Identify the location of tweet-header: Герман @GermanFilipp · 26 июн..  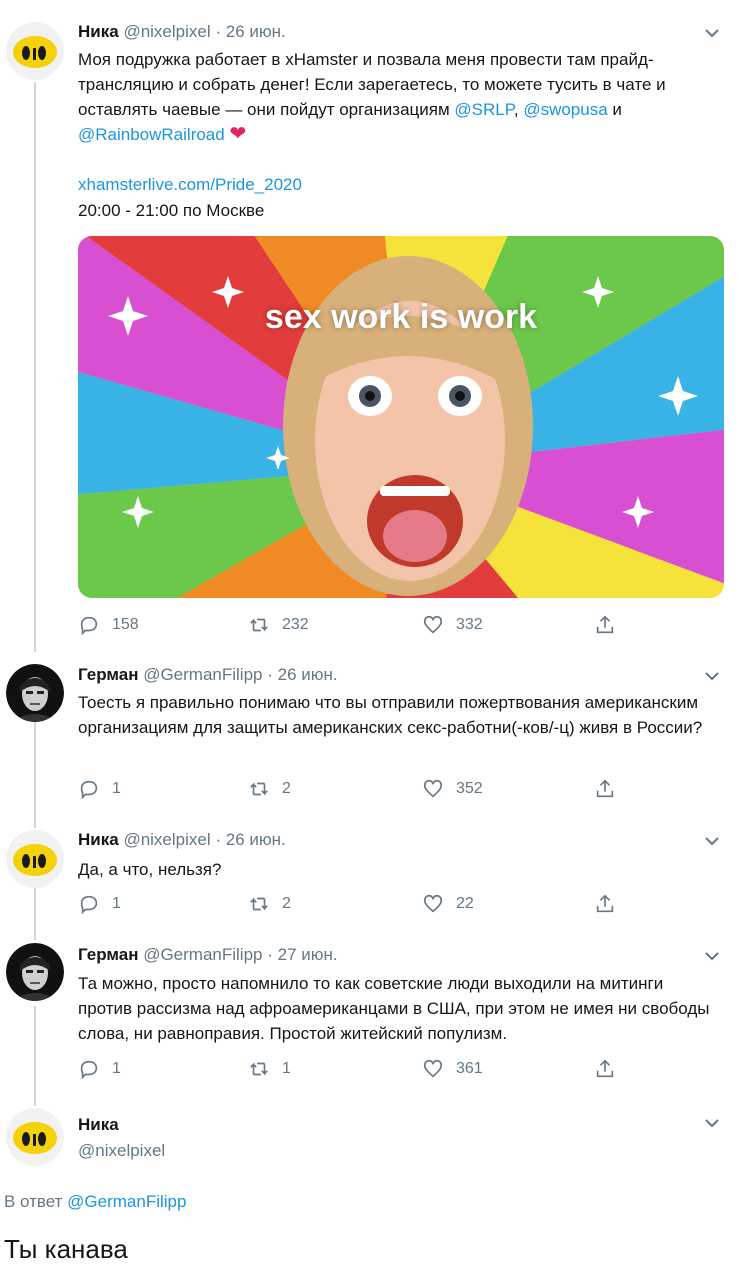
(208, 675).